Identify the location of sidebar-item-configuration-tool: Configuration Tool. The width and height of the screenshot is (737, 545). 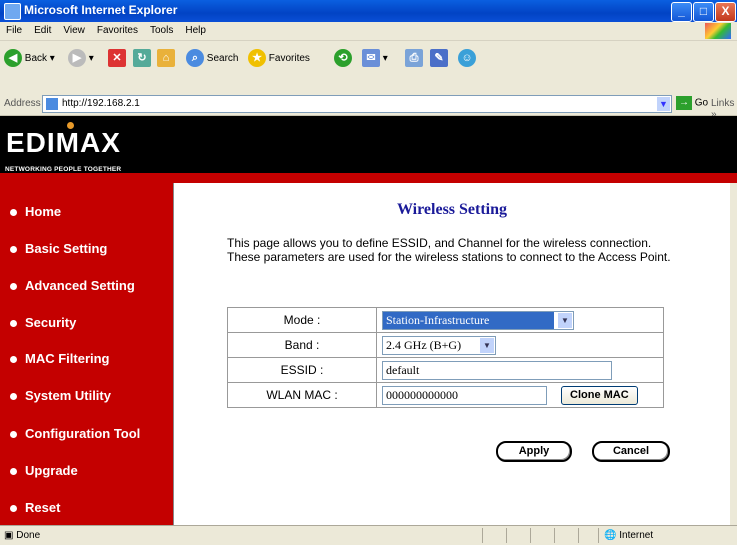
(75, 433).